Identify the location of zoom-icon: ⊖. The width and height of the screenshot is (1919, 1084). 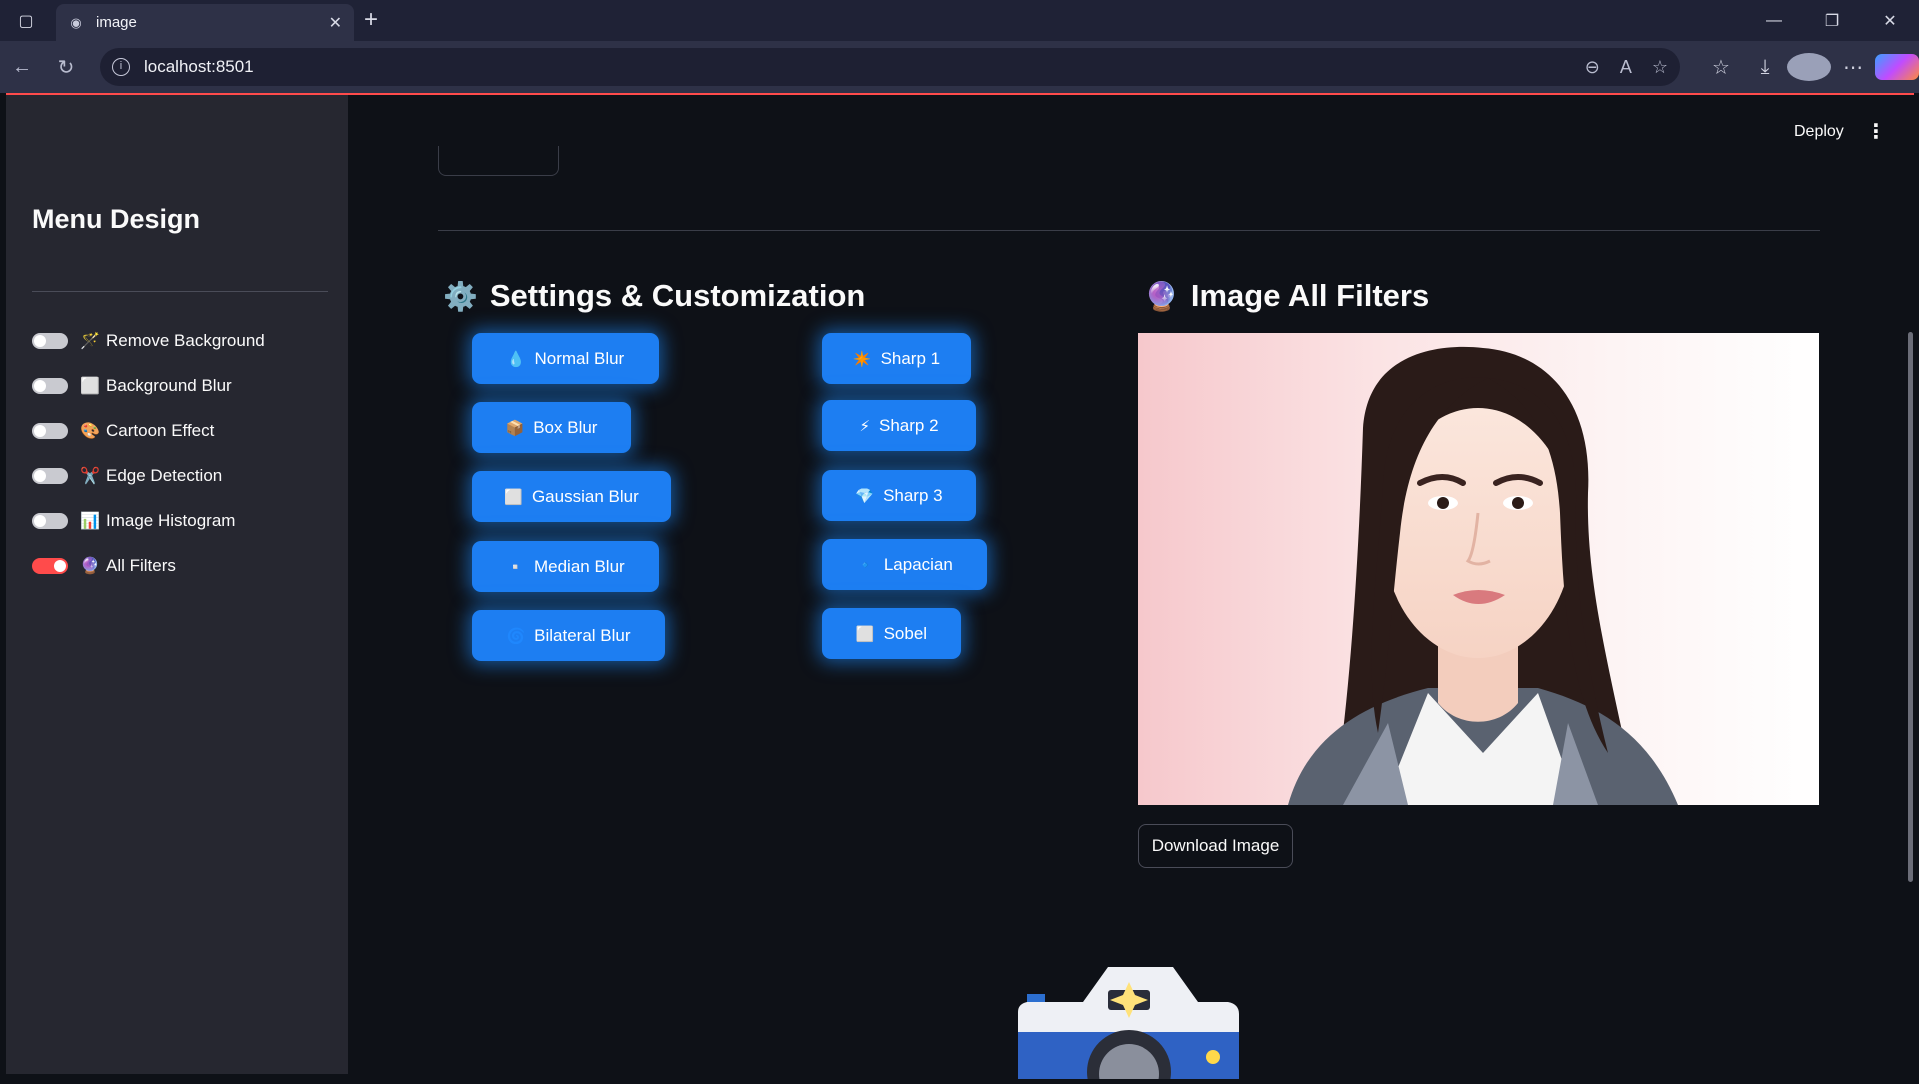
(1592, 67).